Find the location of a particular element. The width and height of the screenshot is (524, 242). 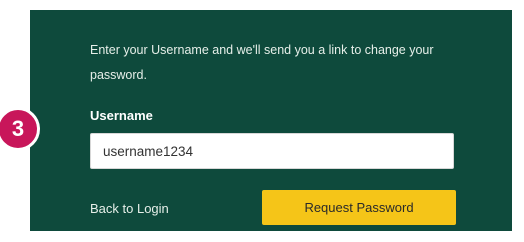

username-input is located at coordinates (272, 151).